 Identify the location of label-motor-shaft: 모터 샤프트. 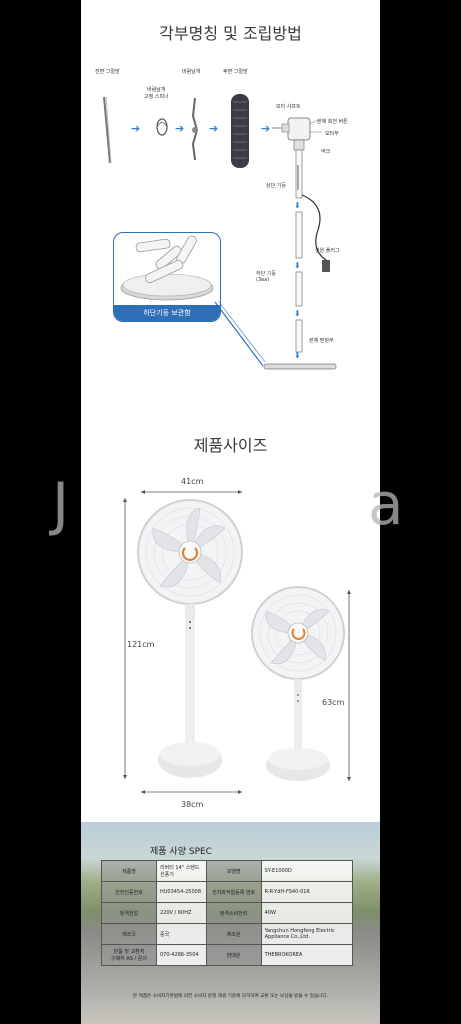
(288, 107).